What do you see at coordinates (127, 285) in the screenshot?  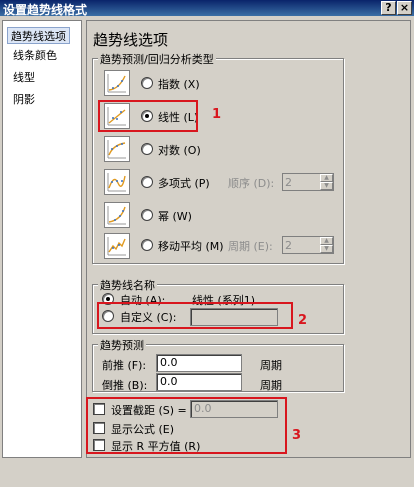 I see `trendline-name-legend: 趋势线名称` at bounding box center [127, 285].